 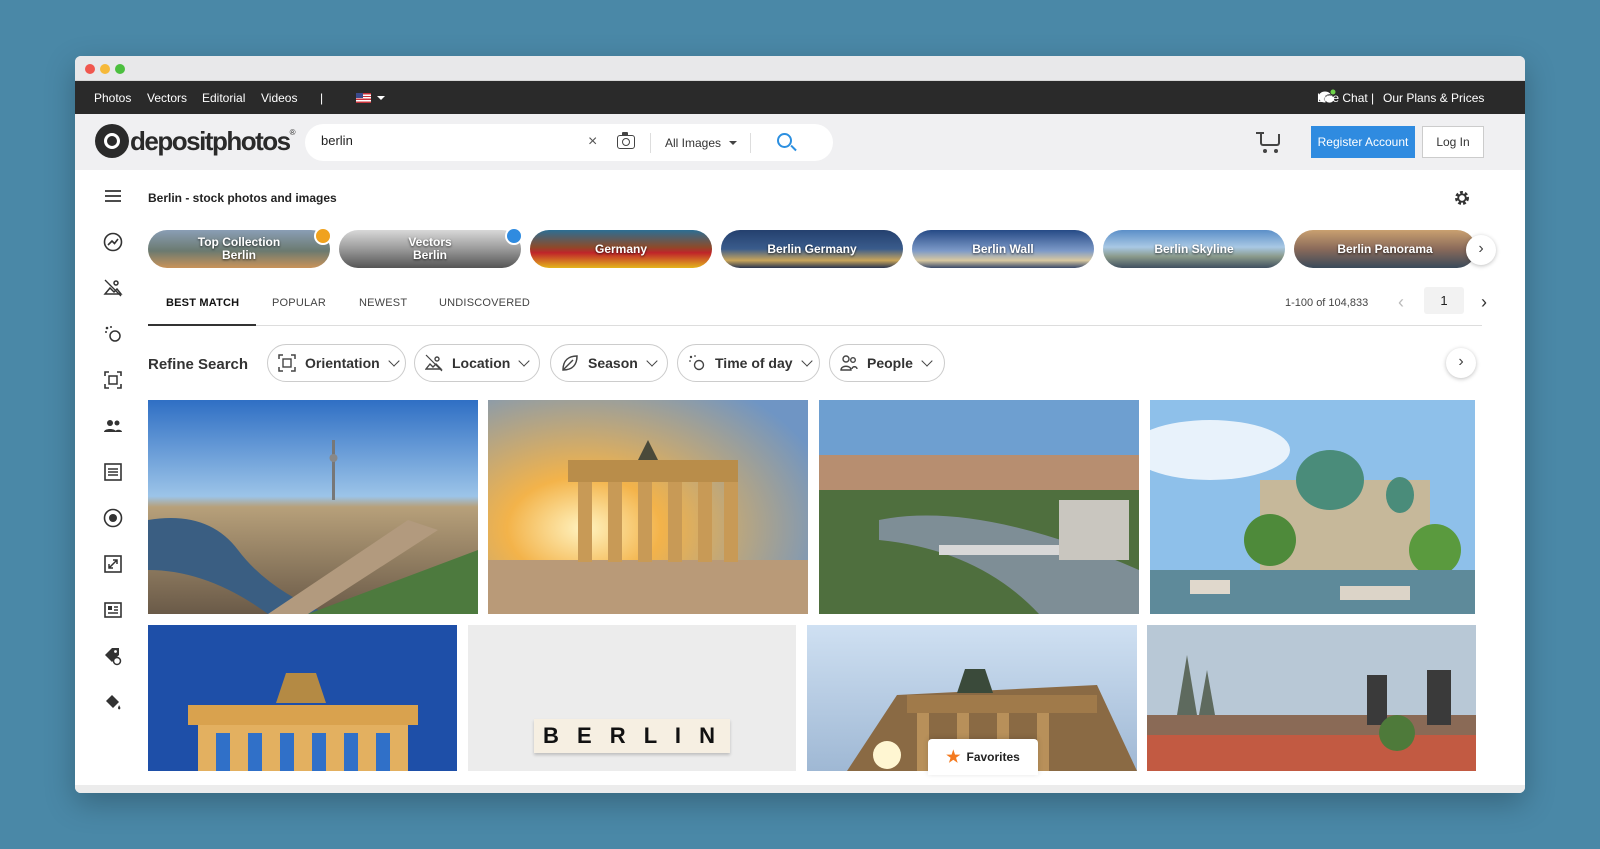 What do you see at coordinates (302, 698) in the screenshot?
I see `photo-brandenburg-gate-night` at bounding box center [302, 698].